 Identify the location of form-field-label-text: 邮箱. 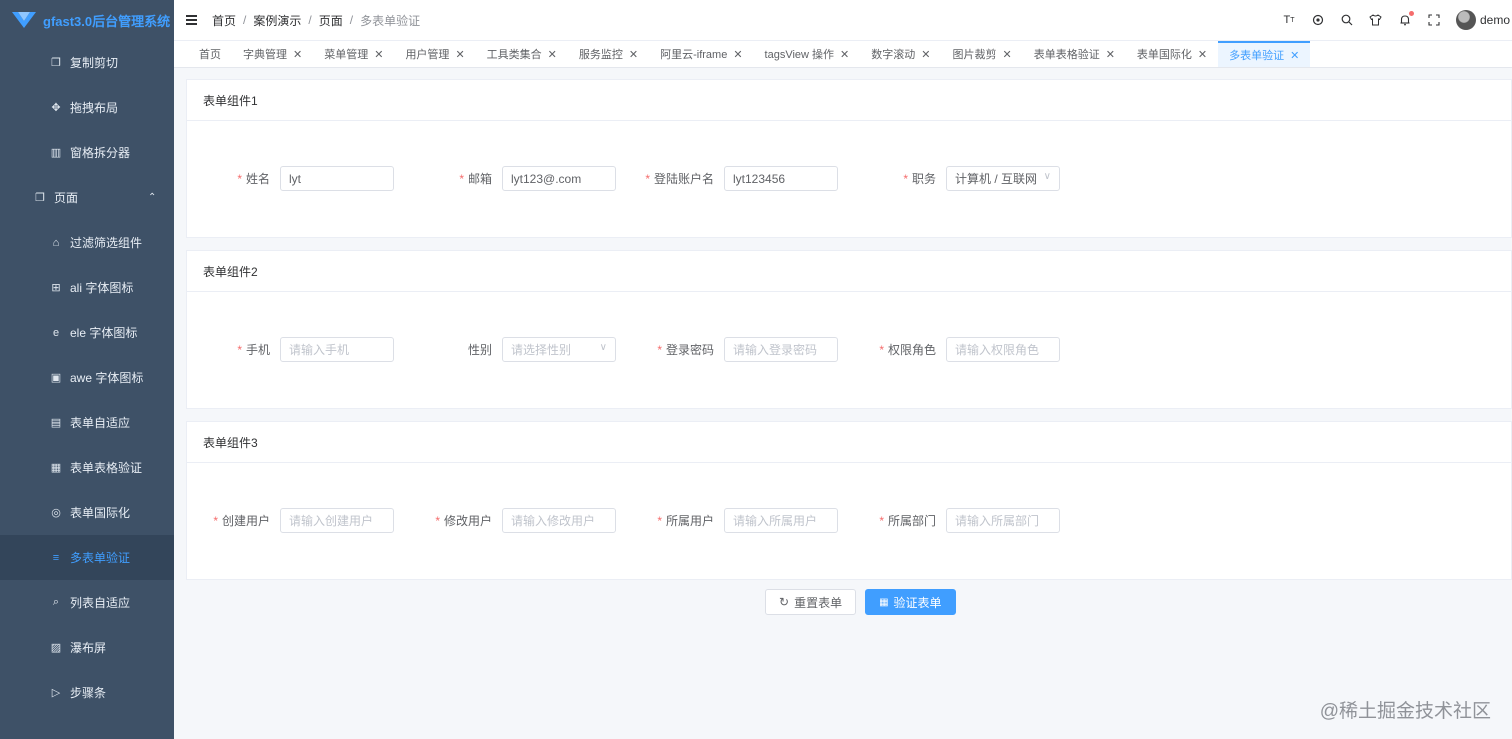
(479, 179).